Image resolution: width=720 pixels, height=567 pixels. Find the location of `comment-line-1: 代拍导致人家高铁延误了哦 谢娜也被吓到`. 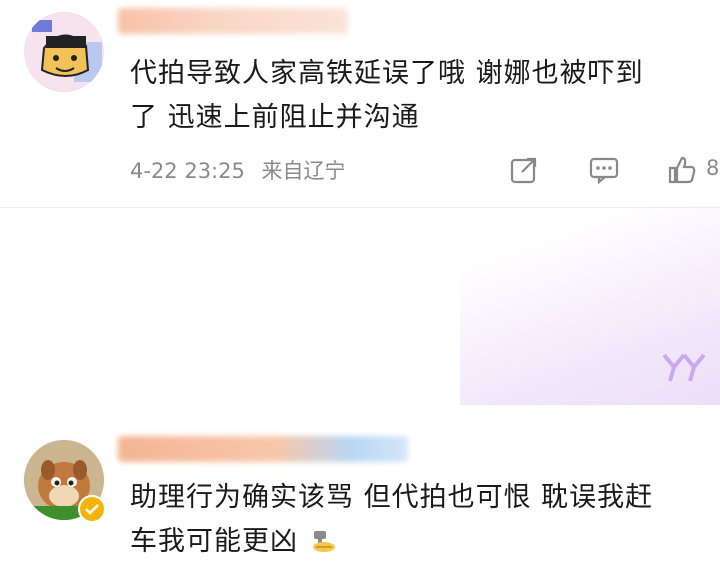

comment-line-1: 代拍导致人家高铁延误了哦 谢娜也被吓到 is located at coordinates (387, 73).